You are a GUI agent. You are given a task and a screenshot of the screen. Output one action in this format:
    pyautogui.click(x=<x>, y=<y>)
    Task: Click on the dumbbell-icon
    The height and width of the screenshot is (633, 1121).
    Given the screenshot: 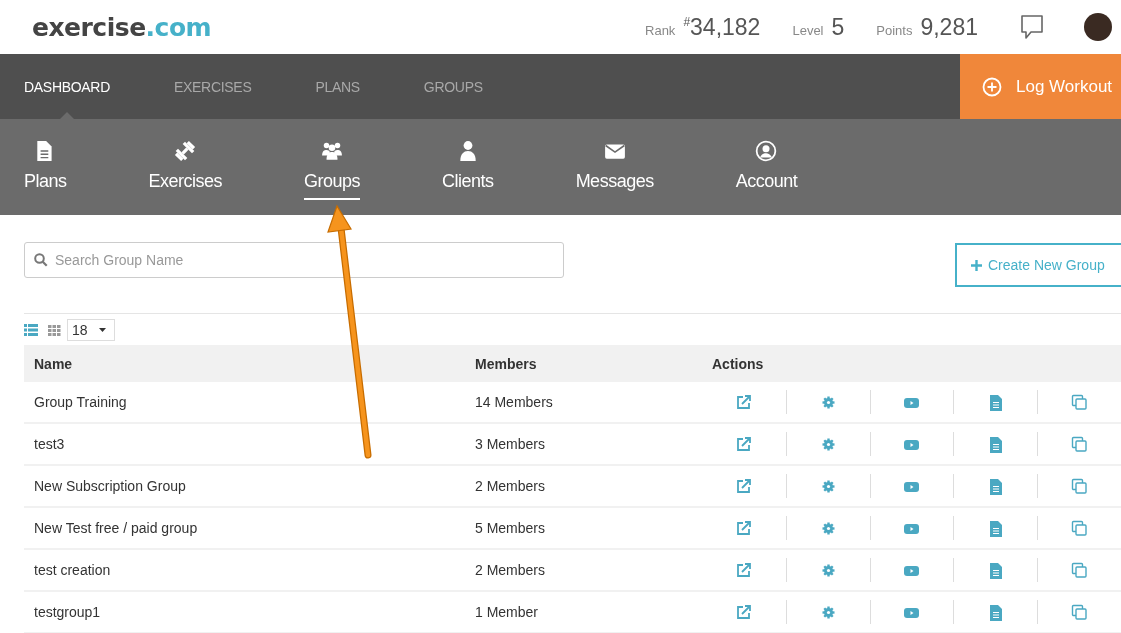 What is the action you would take?
    pyautogui.click(x=185, y=151)
    